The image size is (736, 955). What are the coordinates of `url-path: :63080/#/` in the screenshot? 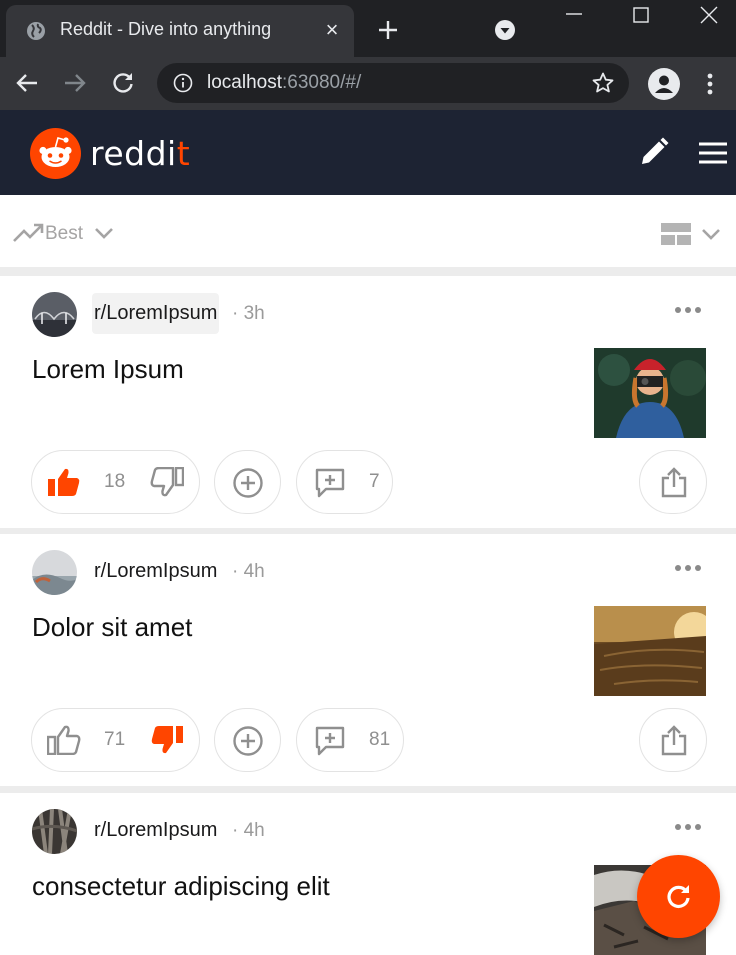 It's located at (322, 82).